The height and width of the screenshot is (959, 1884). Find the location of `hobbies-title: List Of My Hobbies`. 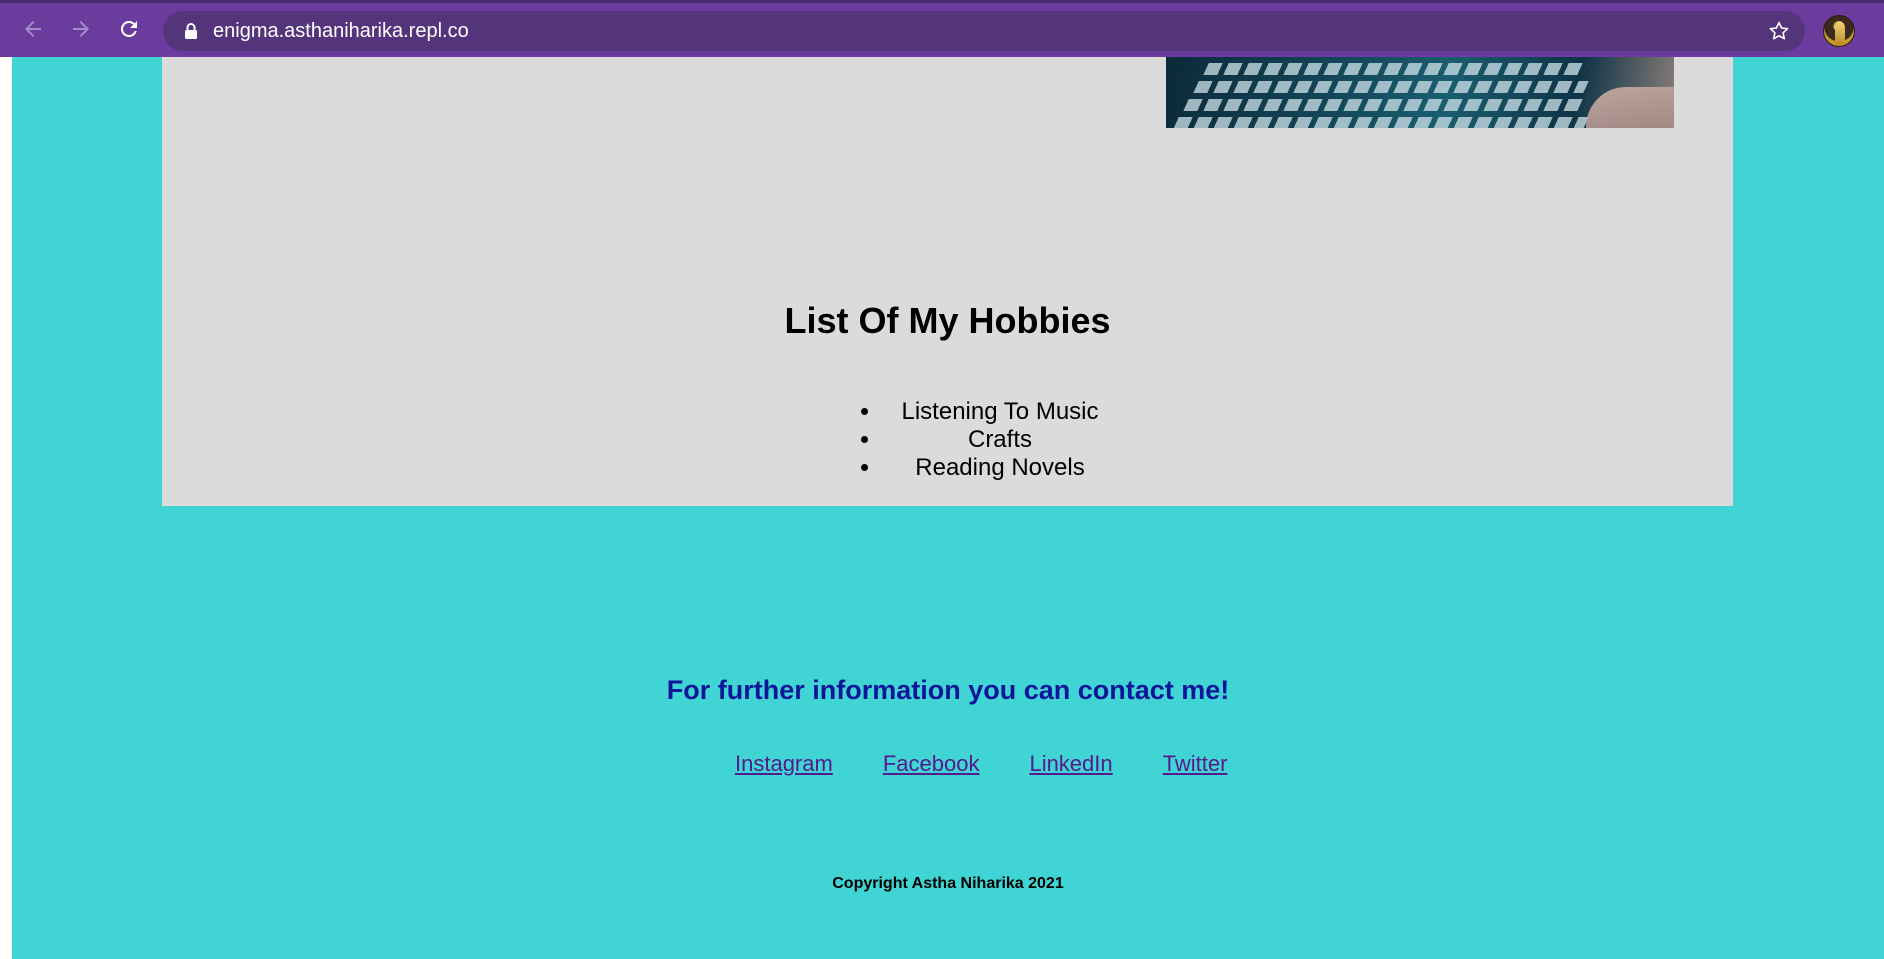

hobbies-title: List Of My Hobbies is located at coordinates (947, 320).